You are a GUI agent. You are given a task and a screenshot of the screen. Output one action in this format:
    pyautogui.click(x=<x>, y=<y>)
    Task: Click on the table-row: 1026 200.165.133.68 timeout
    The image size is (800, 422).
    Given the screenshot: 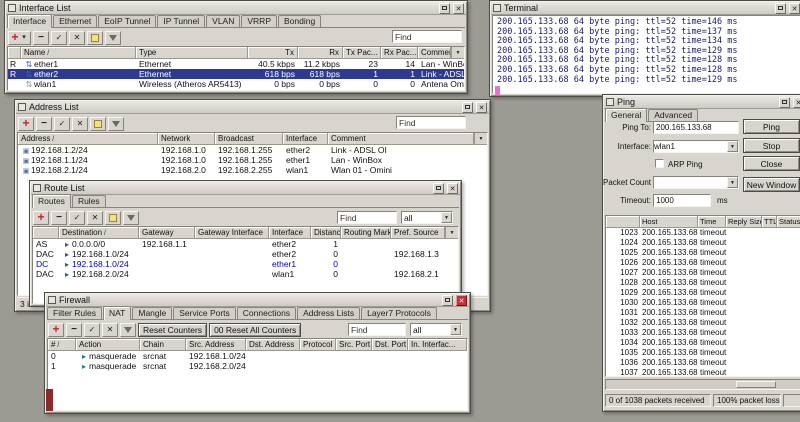 What is the action you would take?
    pyautogui.click(x=703, y=263)
    